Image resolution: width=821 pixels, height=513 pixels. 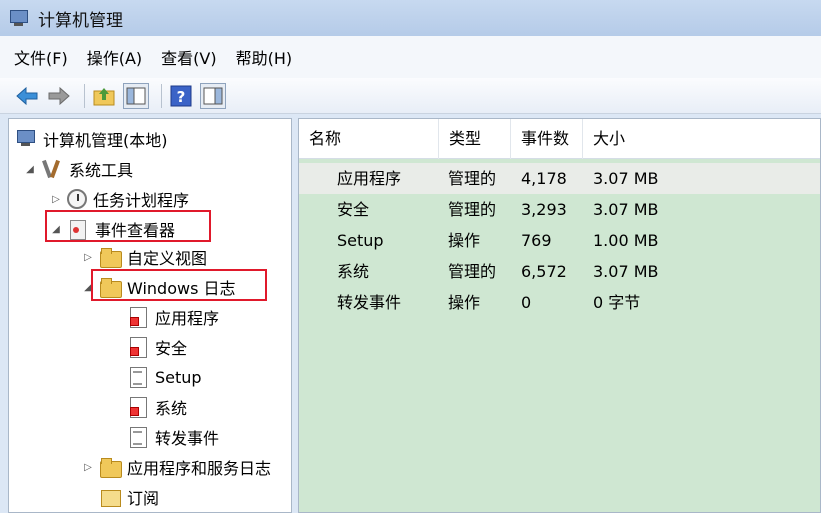 I want to click on clock-icon, so click(x=77, y=199).